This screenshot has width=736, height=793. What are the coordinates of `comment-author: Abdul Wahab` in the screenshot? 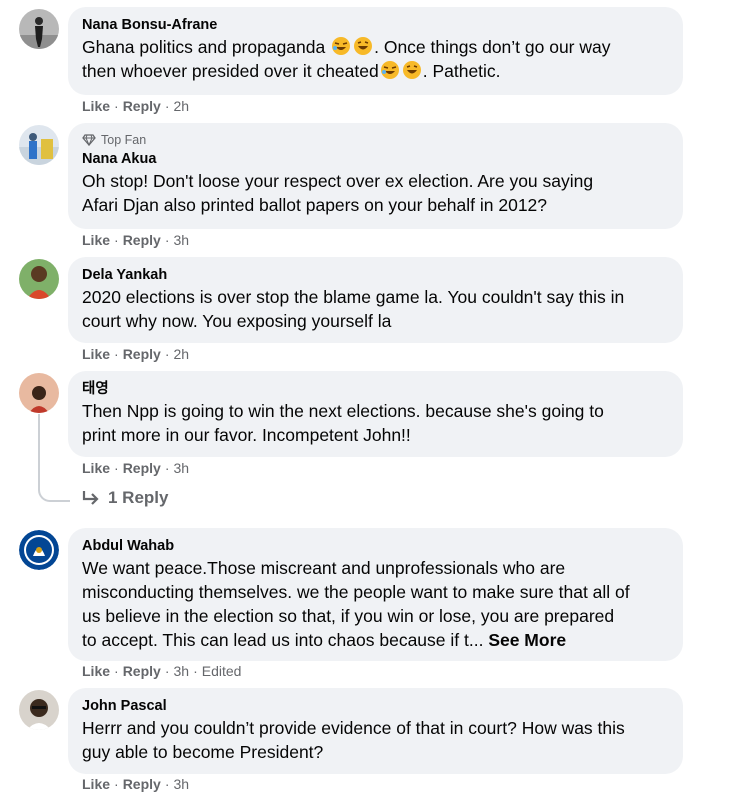 It's located at (375, 546).